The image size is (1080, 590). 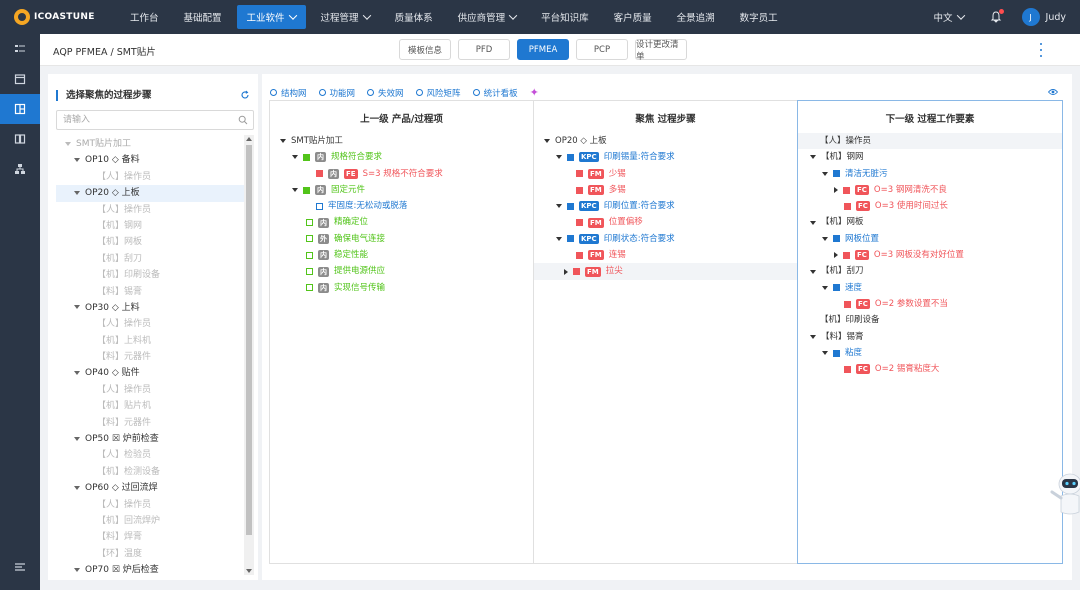 What do you see at coordinates (930, 337) in the screenshot?
I see `tree-row: 【料】锡膏` at bounding box center [930, 337].